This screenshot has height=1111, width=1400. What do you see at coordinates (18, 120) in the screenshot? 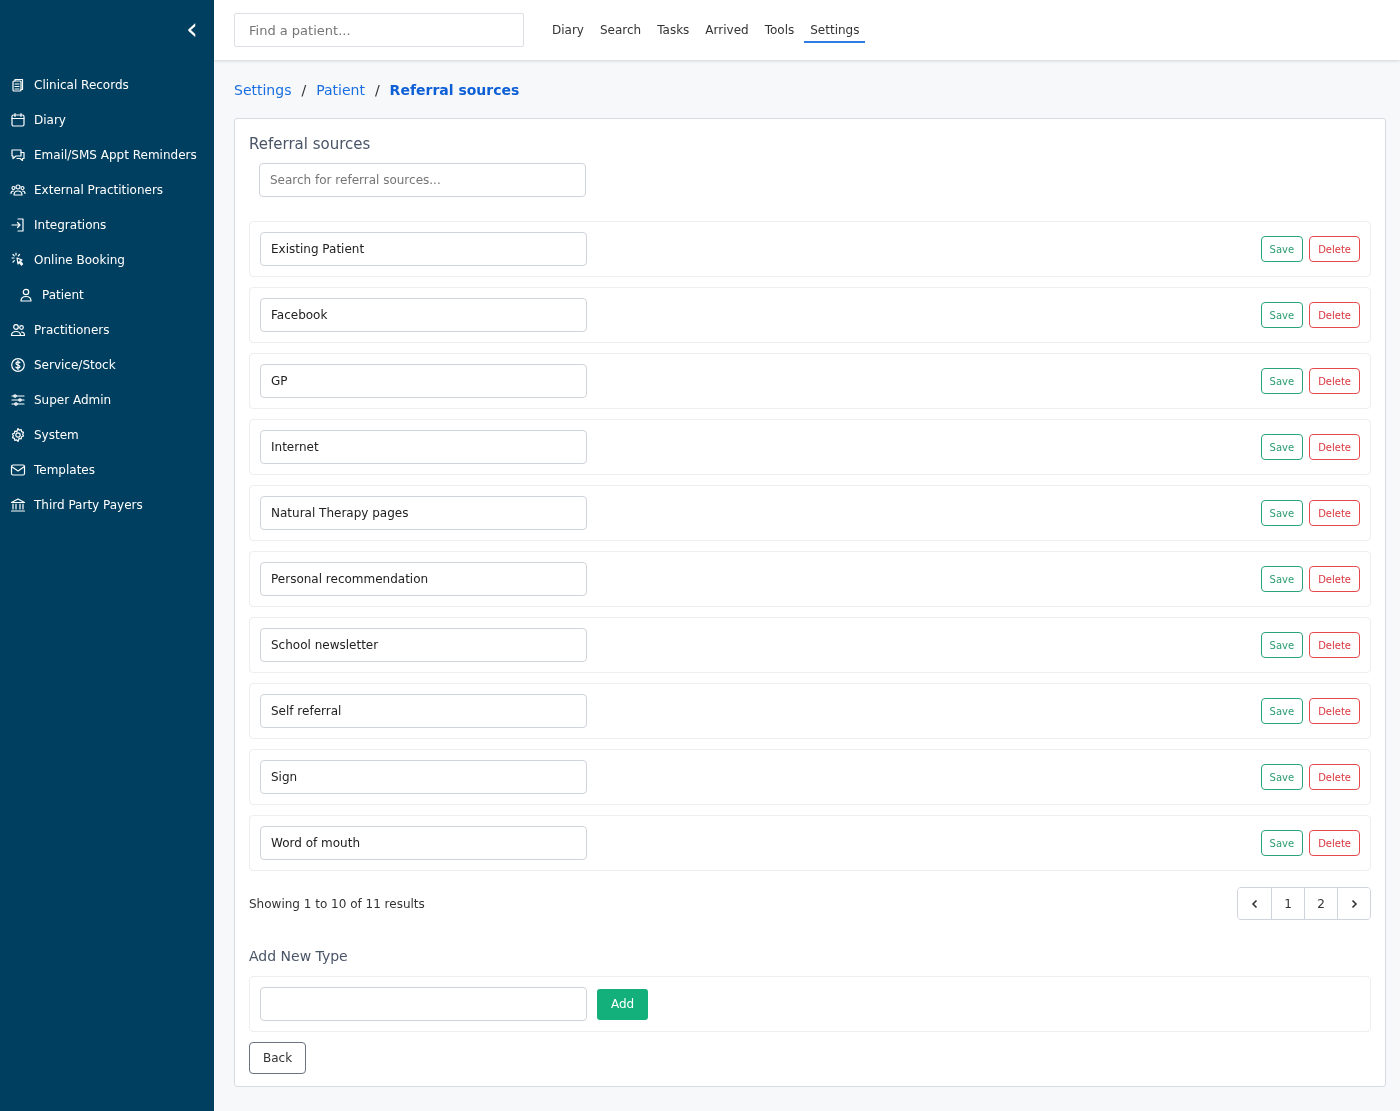
I see `calendar-icon` at bounding box center [18, 120].